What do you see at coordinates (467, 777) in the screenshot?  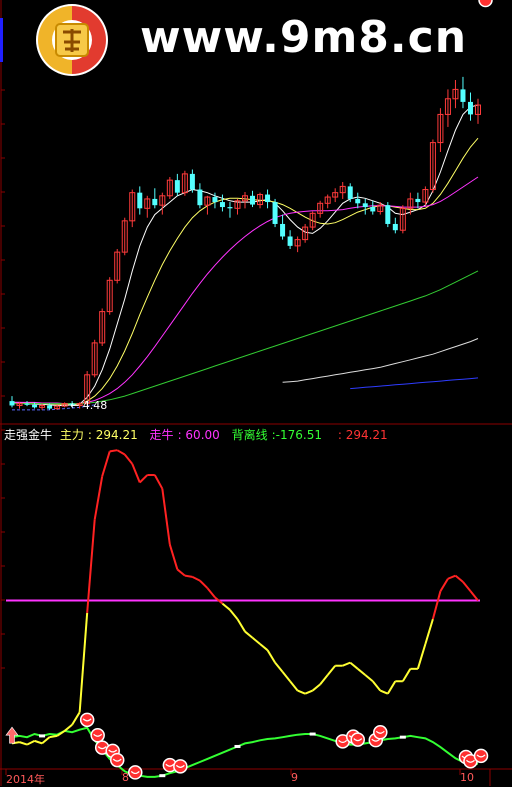 I see `x-tick-label: 10` at bounding box center [467, 777].